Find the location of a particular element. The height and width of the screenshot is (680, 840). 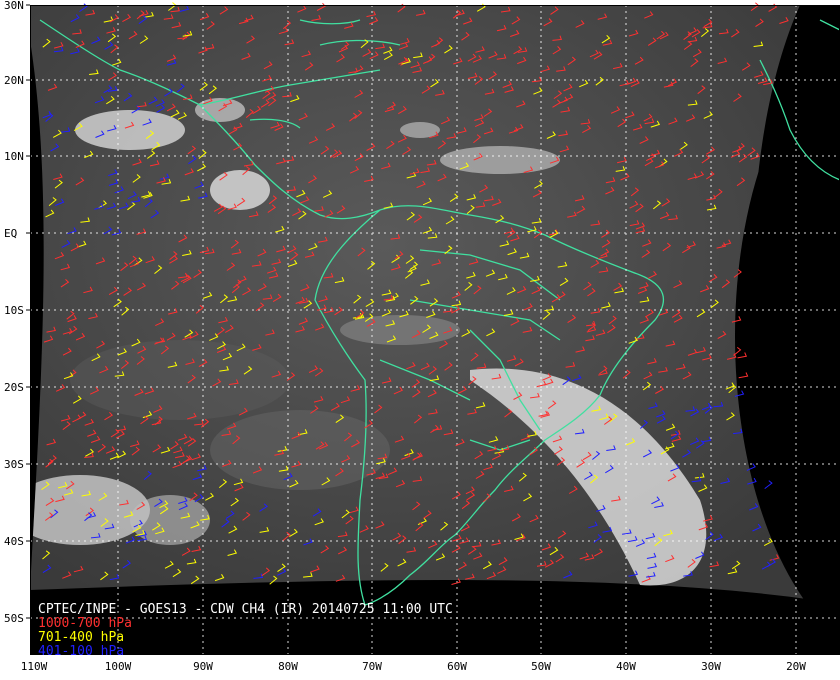

lon-label-90w: 90W is located at coordinates (203, 666).